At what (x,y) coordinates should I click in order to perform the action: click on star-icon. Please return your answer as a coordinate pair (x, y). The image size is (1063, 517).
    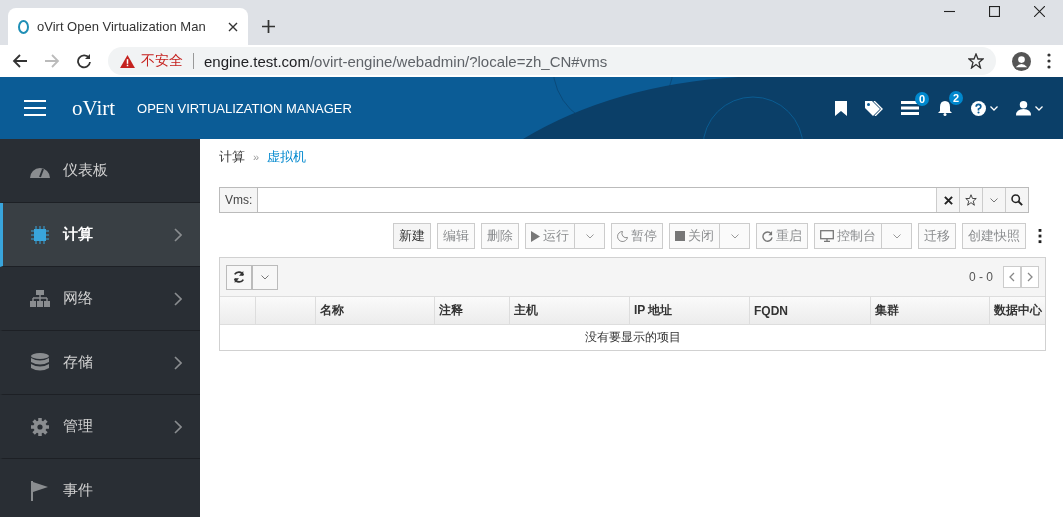
    Looking at the image, I should click on (976, 61).